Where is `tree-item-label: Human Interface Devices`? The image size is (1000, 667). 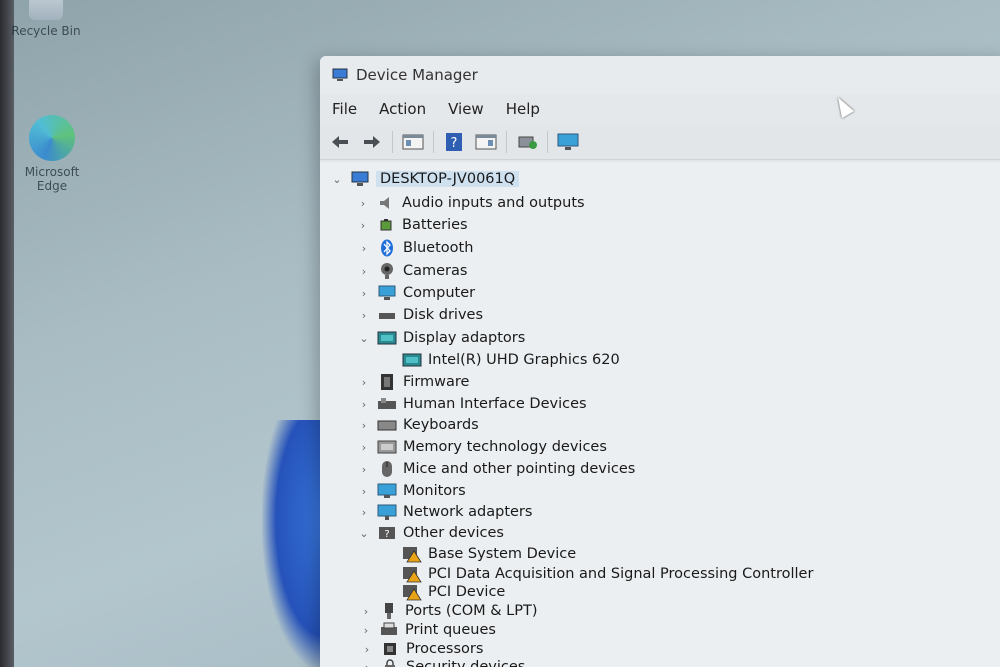 tree-item-label: Human Interface Devices is located at coordinates (495, 404).